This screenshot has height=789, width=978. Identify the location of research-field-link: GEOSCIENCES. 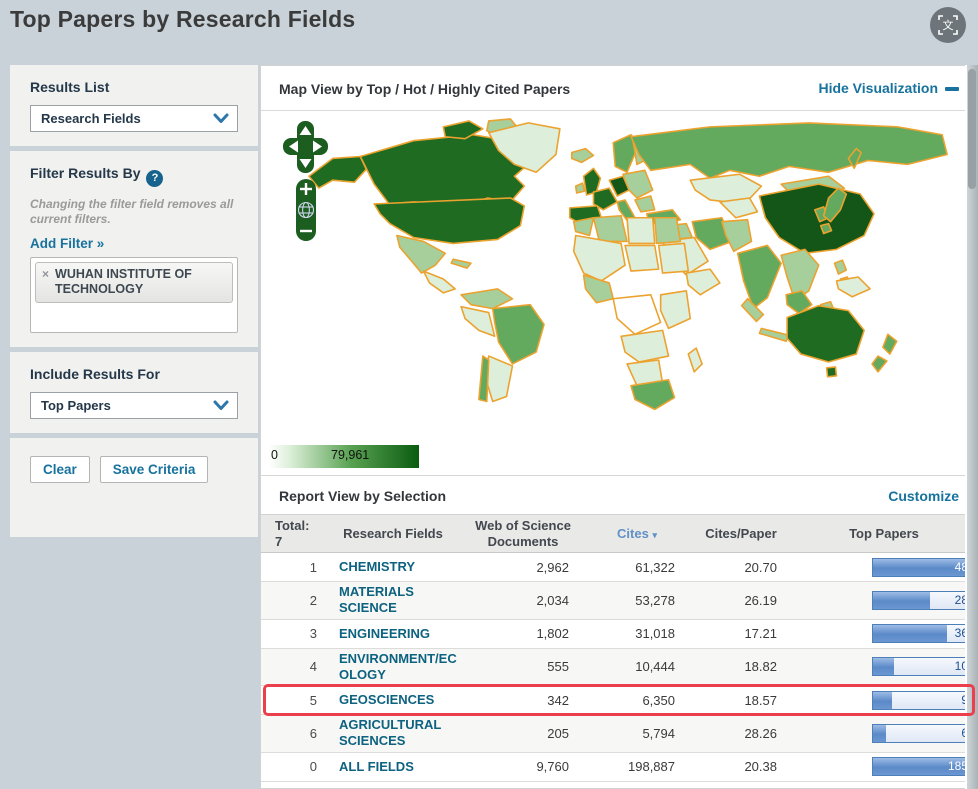
(386, 700).